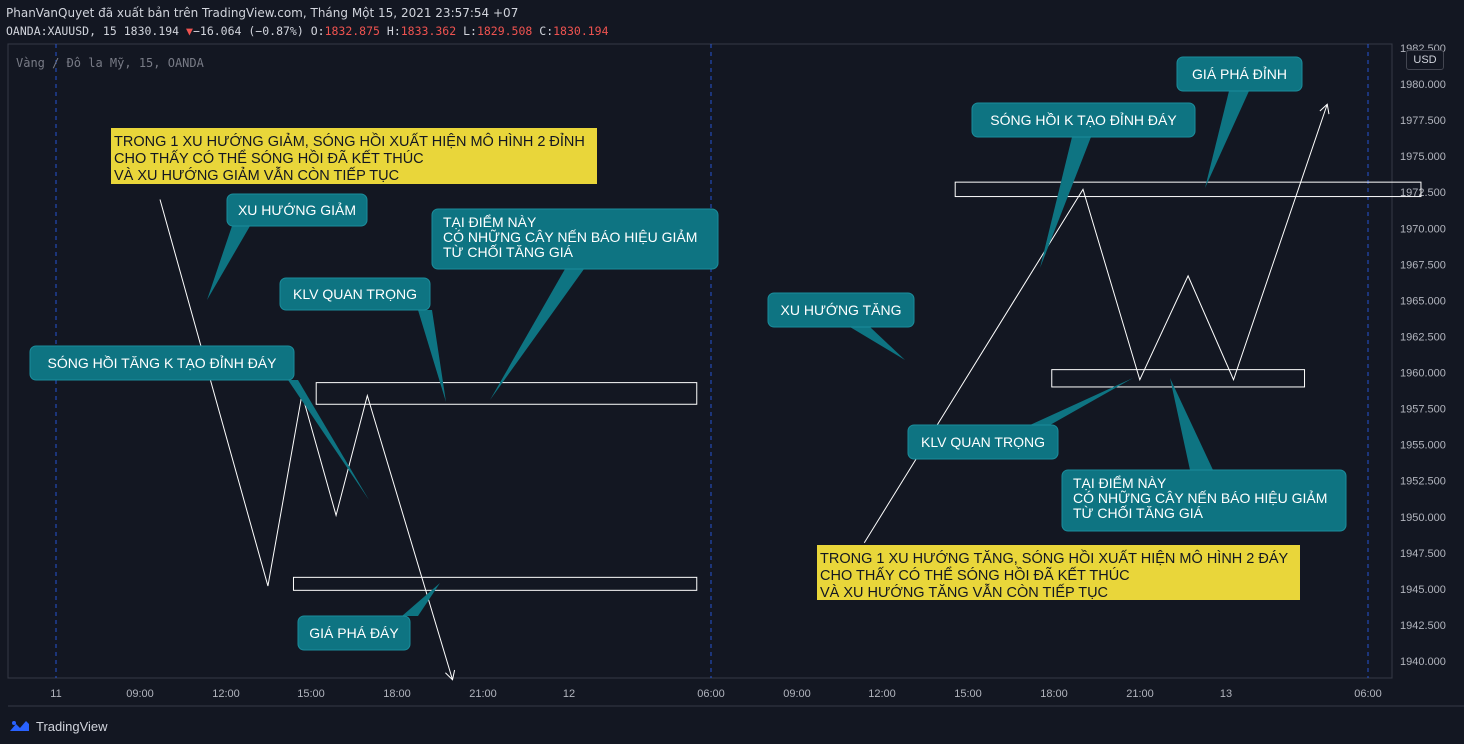 This screenshot has width=1464, height=744. What do you see at coordinates (1423, 301) in the screenshot?
I see `y-tick-label: 1965.000` at bounding box center [1423, 301].